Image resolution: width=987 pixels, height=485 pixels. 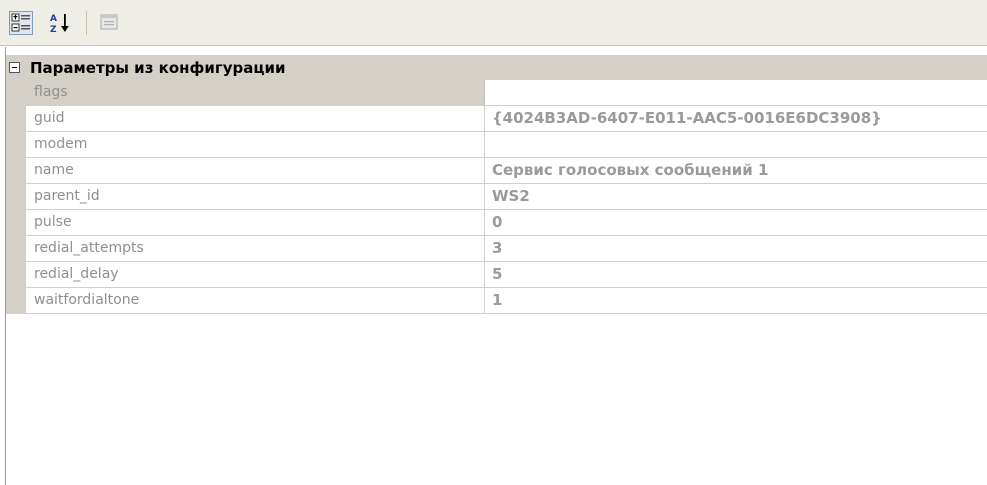 I want to click on collapse-icon, so click(x=14, y=67).